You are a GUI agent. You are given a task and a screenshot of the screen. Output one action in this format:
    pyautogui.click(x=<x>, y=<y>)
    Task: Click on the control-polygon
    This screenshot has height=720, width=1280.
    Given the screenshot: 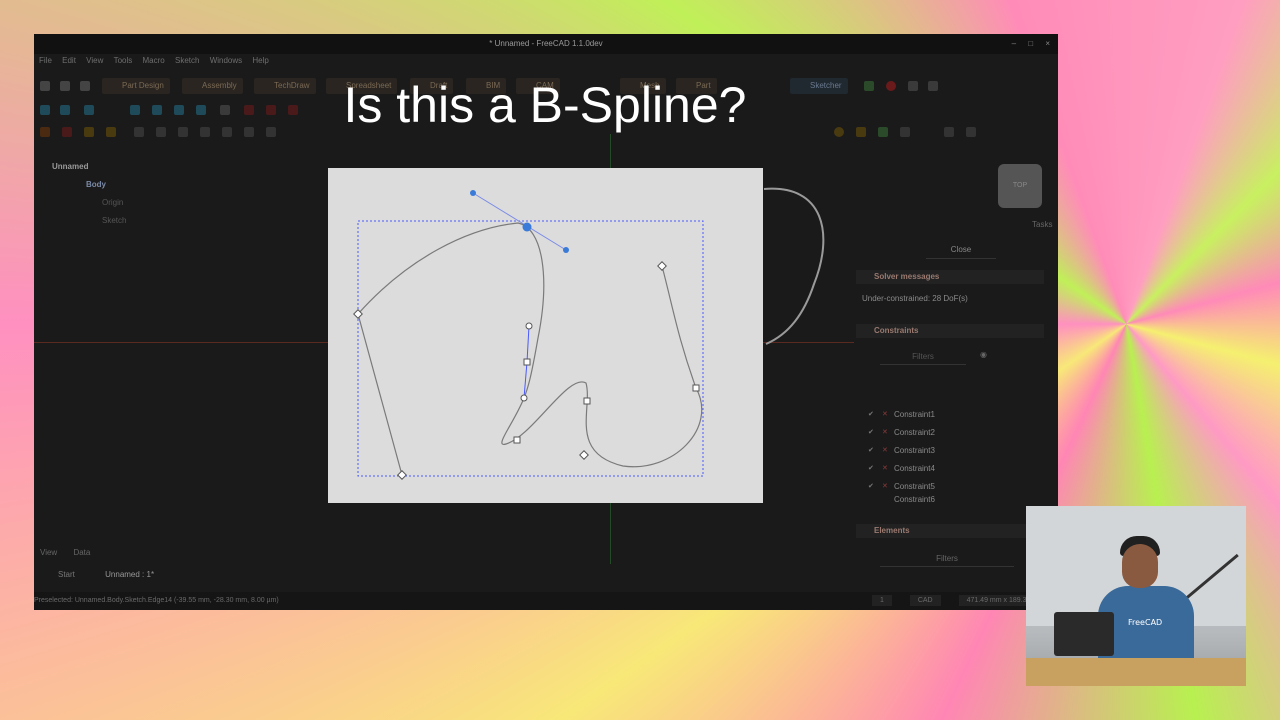 What is the action you would take?
    pyautogui.click(x=528, y=344)
    